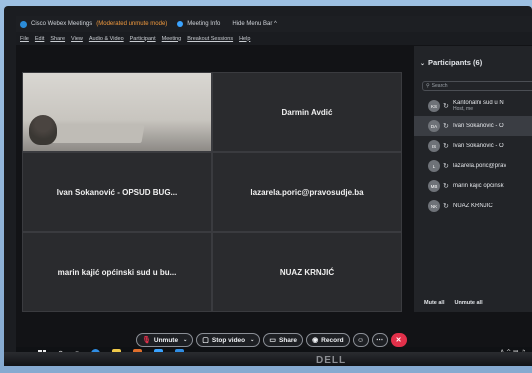 This screenshot has height=373, width=532. What do you see at coordinates (332, 340) in the screenshot?
I see `record-label: Record` at bounding box center [332, 340].